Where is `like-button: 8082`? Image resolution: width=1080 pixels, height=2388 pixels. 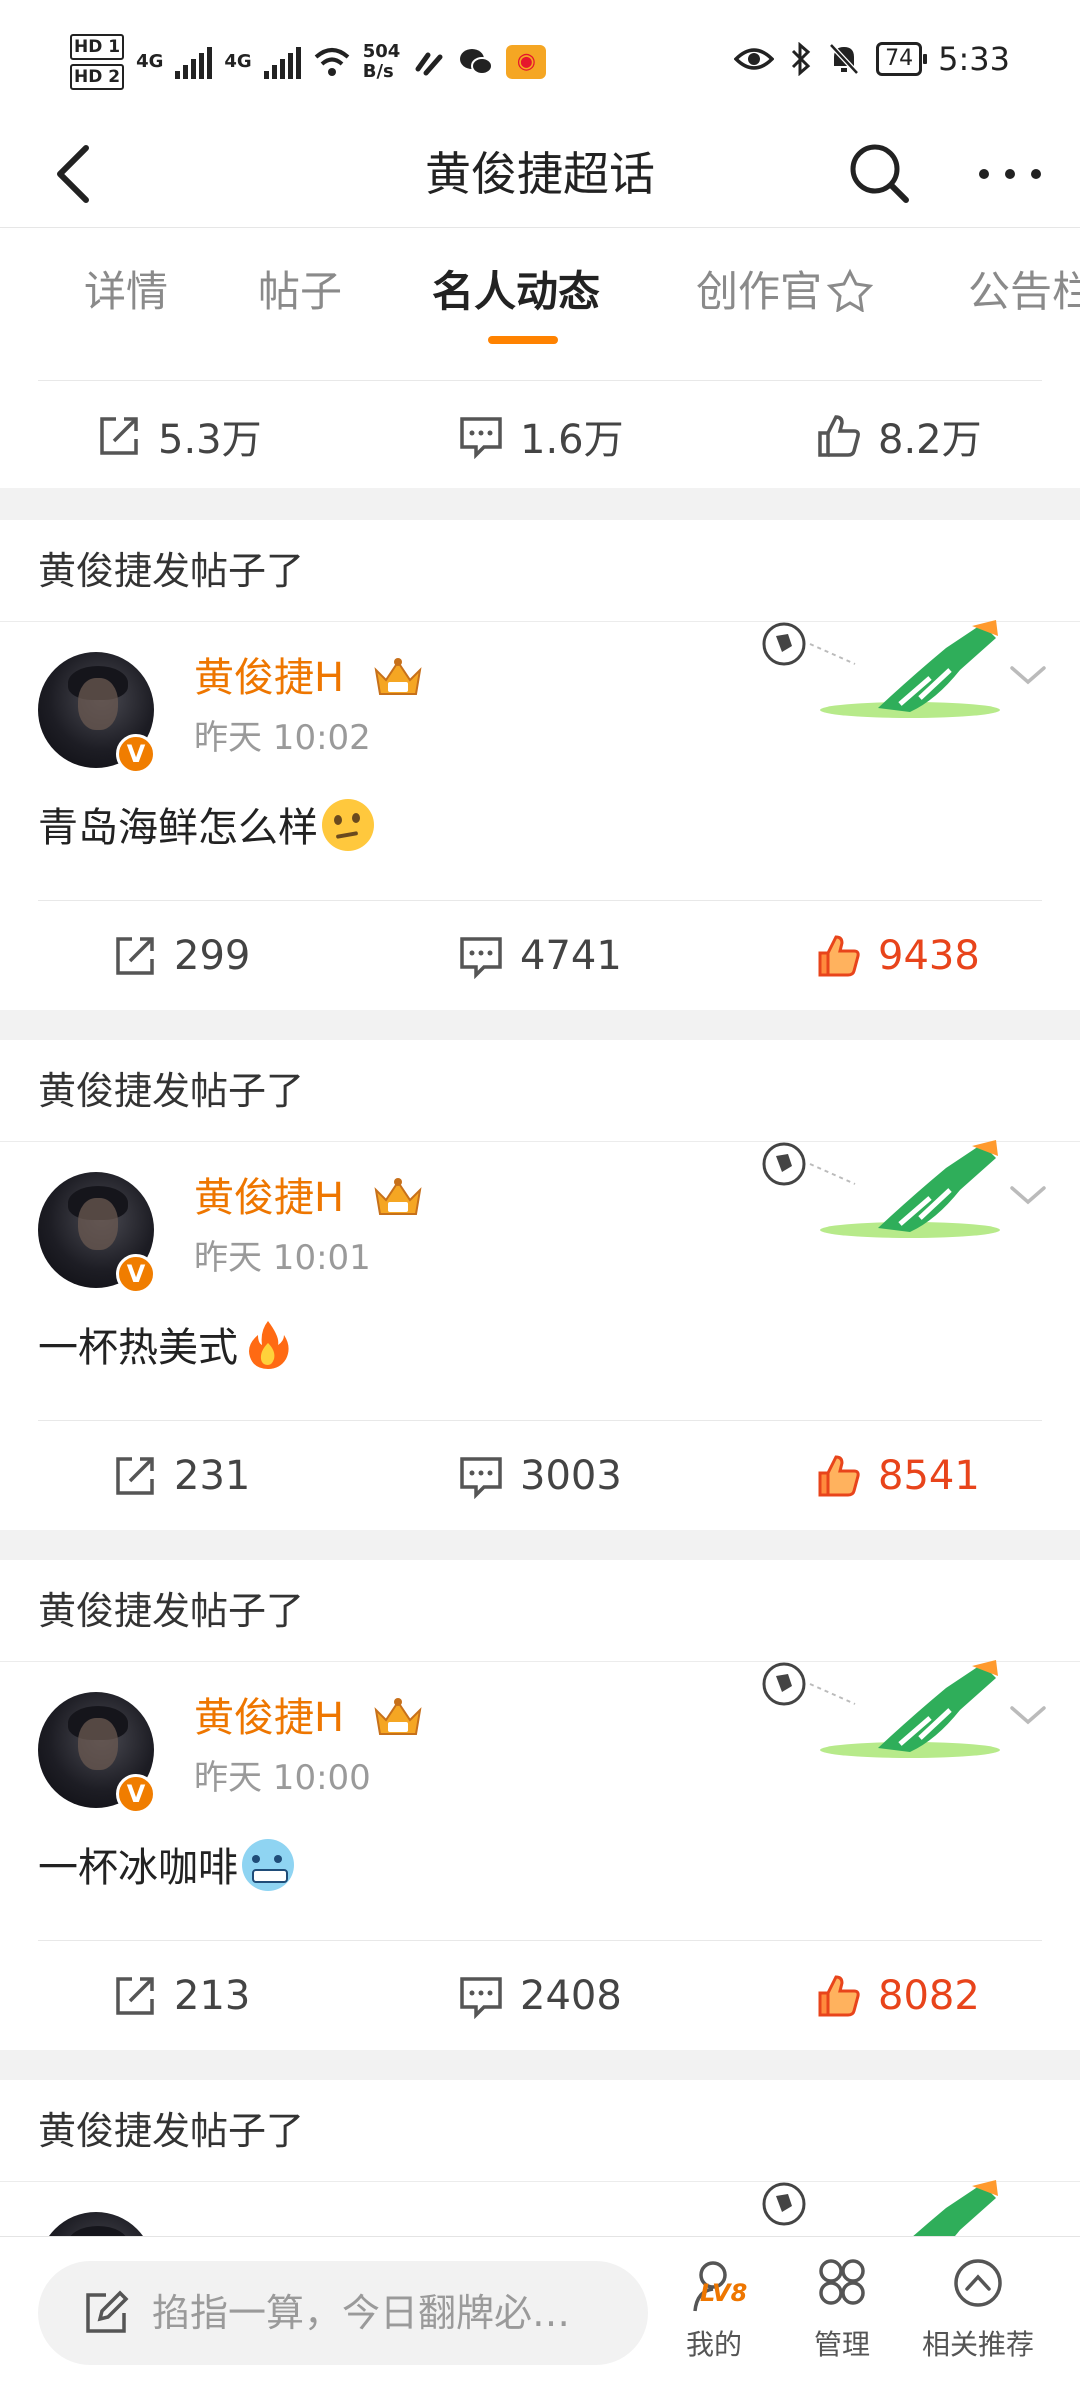 like-button: 8082 is located at coordinates (898, 1996).